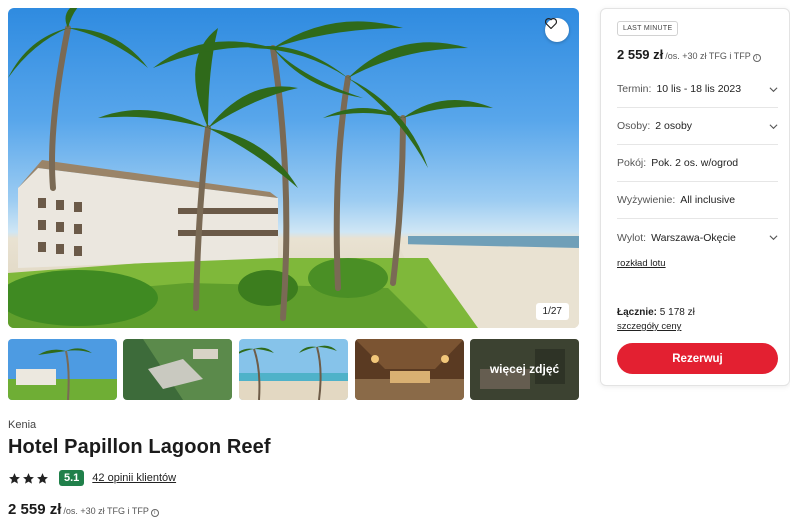  Describe the element at coordinates (72, 478) in the screenshot. I see `score-badge: 5.1` at that location.